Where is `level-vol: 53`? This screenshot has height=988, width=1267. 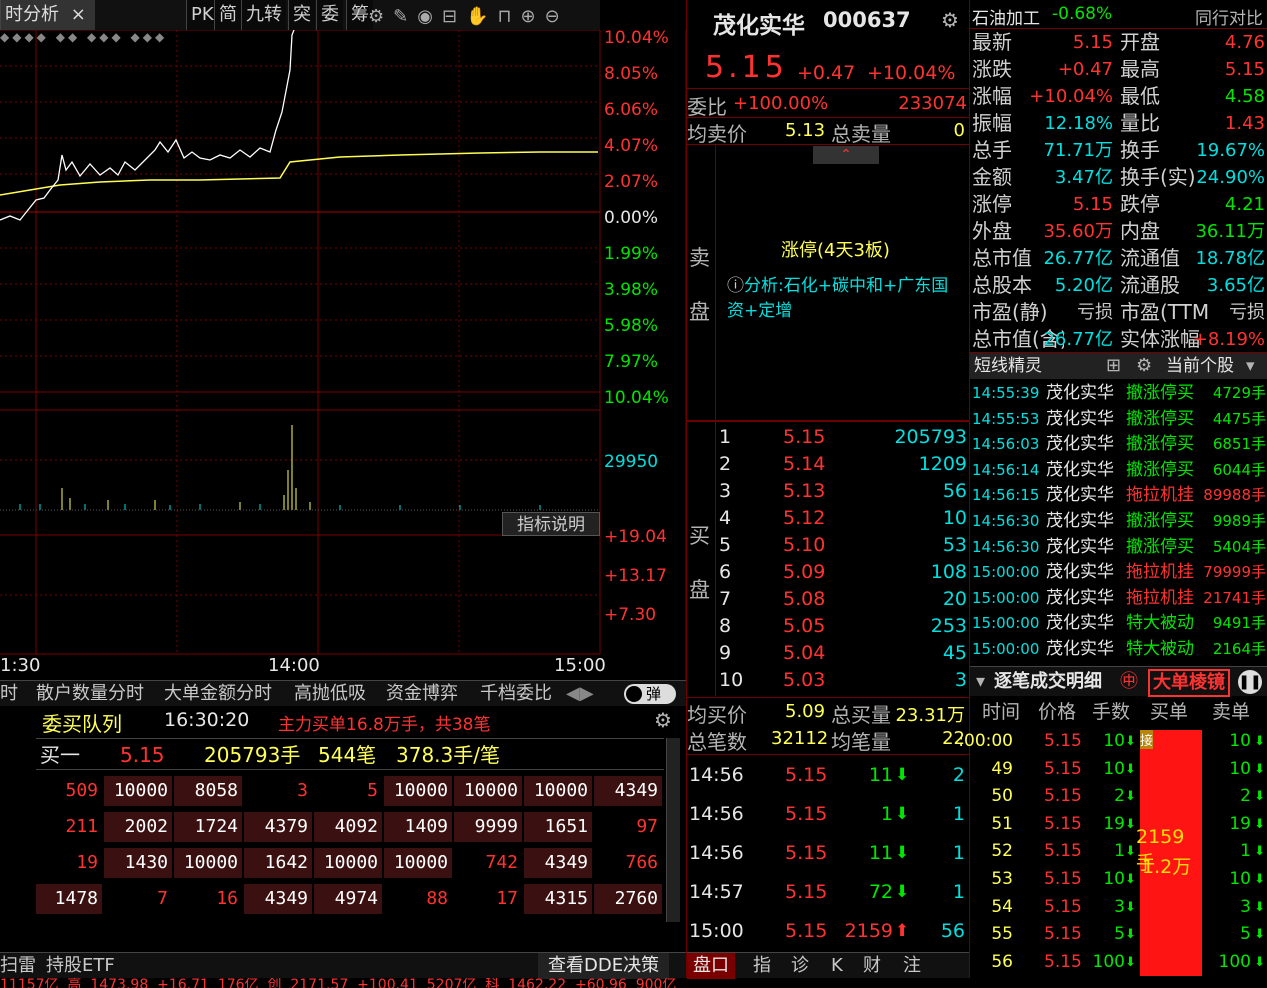 level-vol: 53 is located at coordinates (955, 545).